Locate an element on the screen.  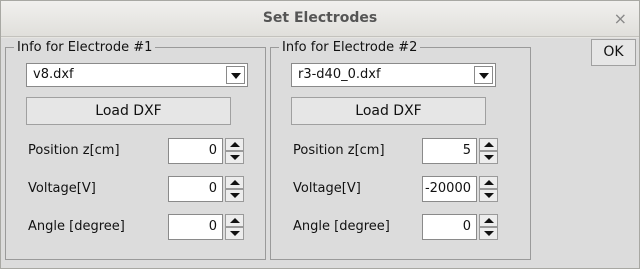
electrode-1-angle-field: 0 is located at coordinates (195, 227).